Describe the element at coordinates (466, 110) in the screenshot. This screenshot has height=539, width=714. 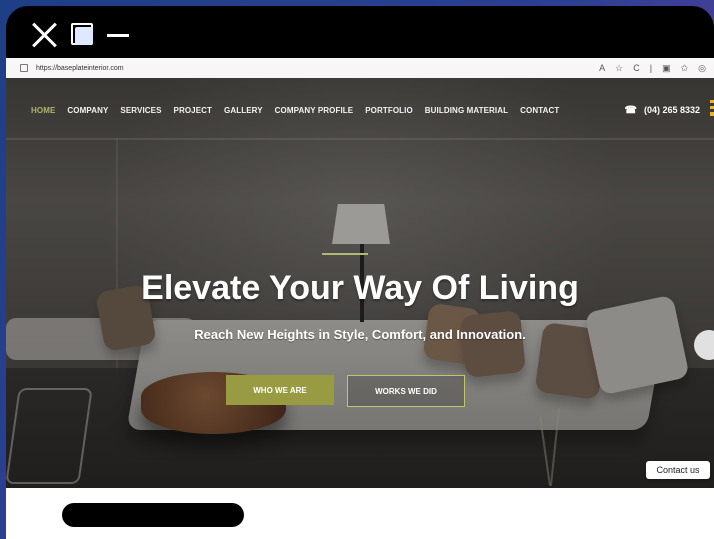
I see `nav-item-building-material: BUILDING MATERIAL` at that location.